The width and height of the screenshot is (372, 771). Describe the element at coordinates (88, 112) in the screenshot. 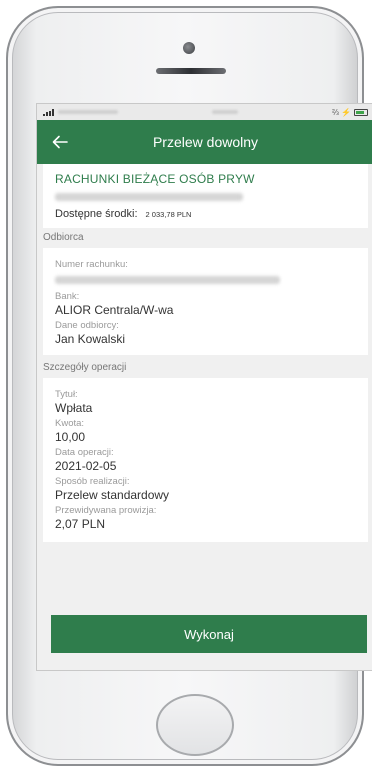

I see `carrier-blurred` at that location.